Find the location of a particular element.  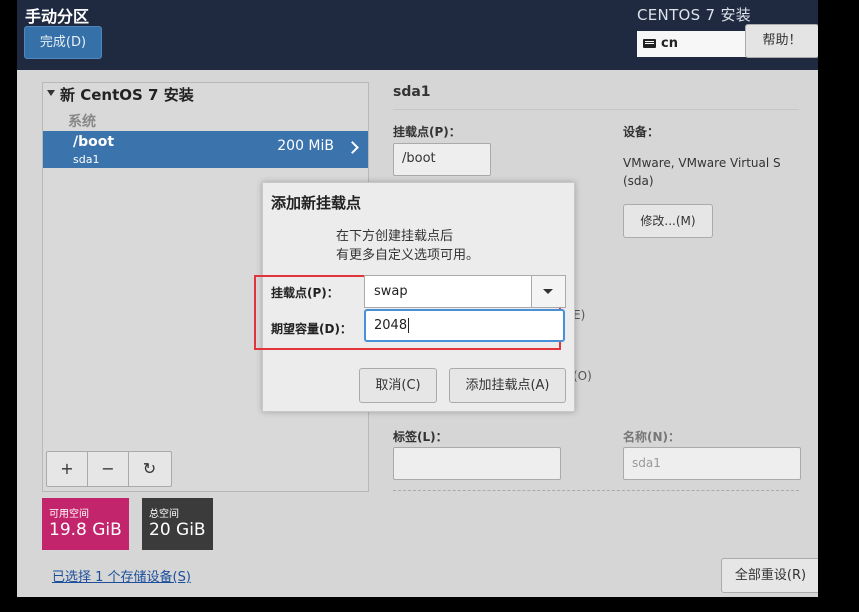

mount-point-device: sda1 is located at coordinates (86, 159).